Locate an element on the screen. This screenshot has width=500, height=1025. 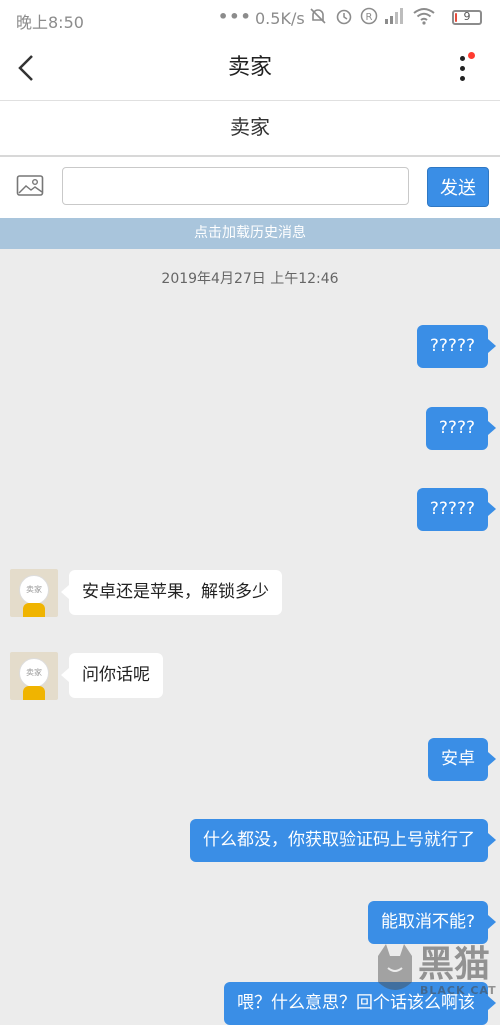
watermark-text: 黑猫 is located at coordinates (454, 964).